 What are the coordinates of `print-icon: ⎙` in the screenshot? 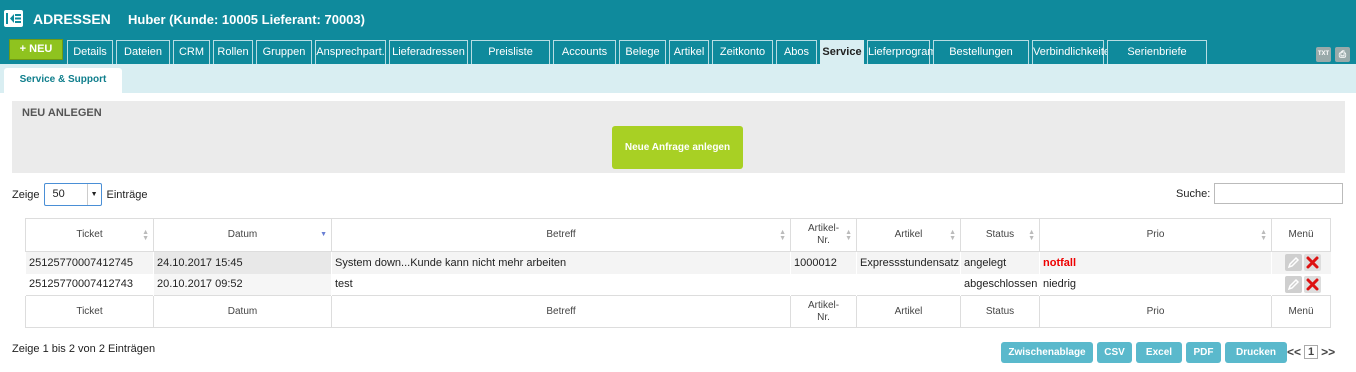 It's located at (1342, 54).